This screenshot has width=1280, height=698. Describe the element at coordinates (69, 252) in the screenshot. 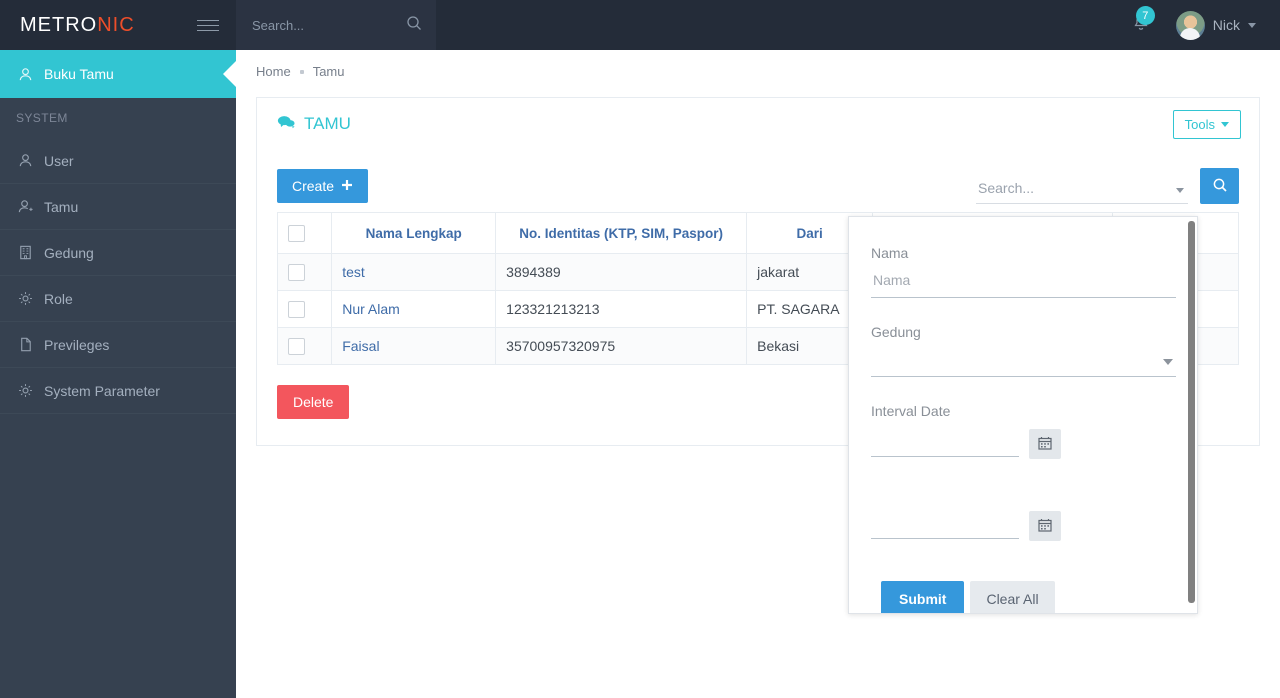

I see `sidebar-item-label: Gedung` at that location.